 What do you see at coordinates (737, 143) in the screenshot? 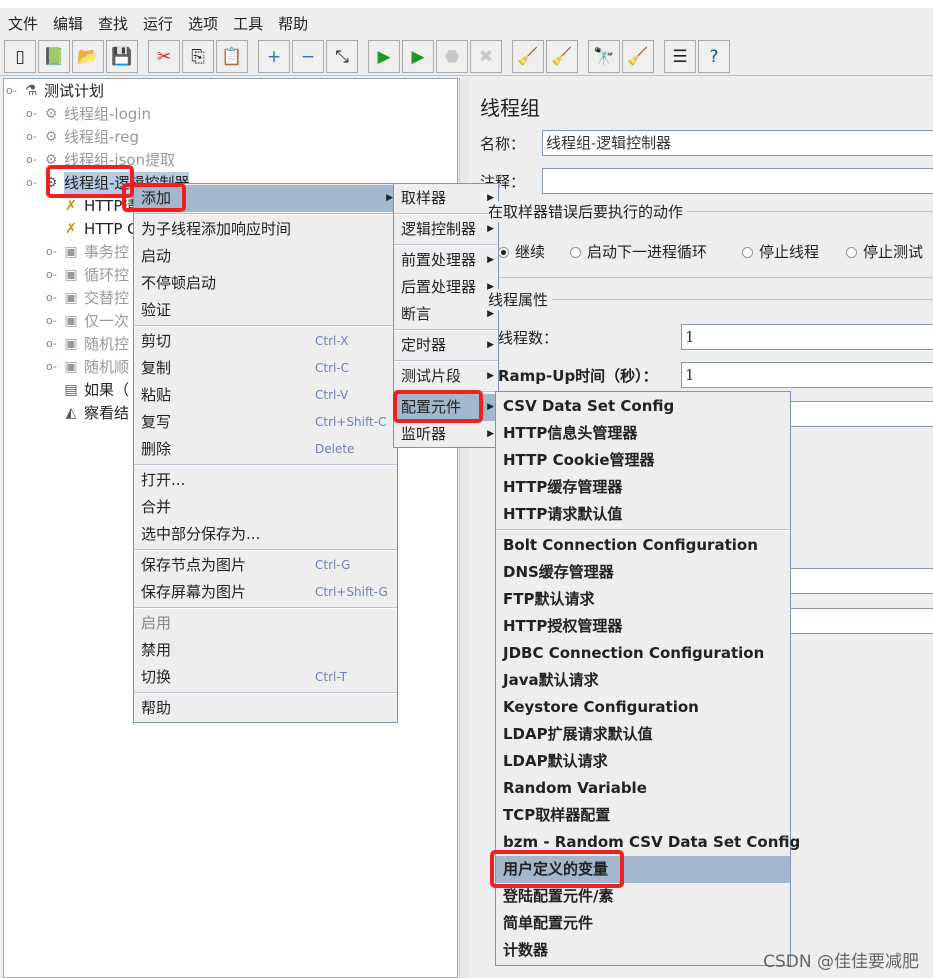
I see `name-input: 线程组-逻辑控制器` at bounding box center [737, 143].